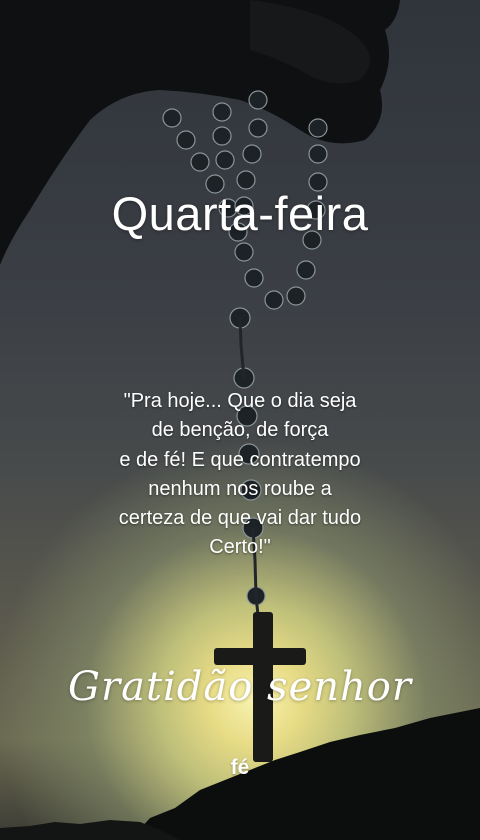 The height and width of the screenshot is (840, 480). Describe the element at coordinates (240, 547) in the screenshot. I see `quote-line: Certo!"` at that location.